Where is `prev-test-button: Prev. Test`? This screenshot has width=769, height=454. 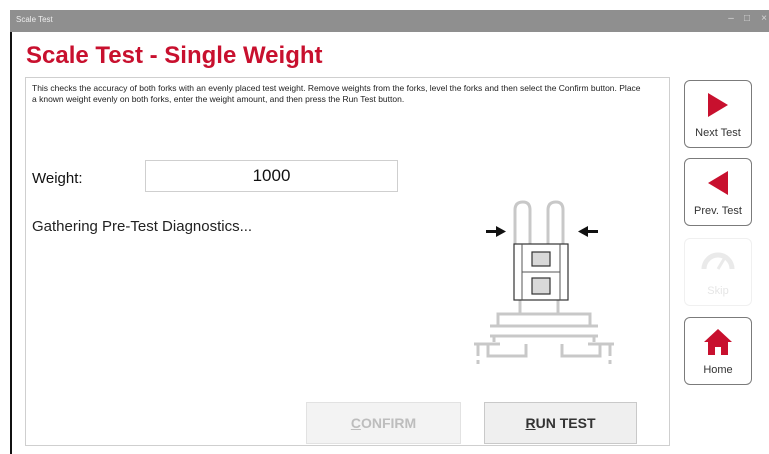 prev-test-button: Prev. Test is located at coordinates (718, 192).